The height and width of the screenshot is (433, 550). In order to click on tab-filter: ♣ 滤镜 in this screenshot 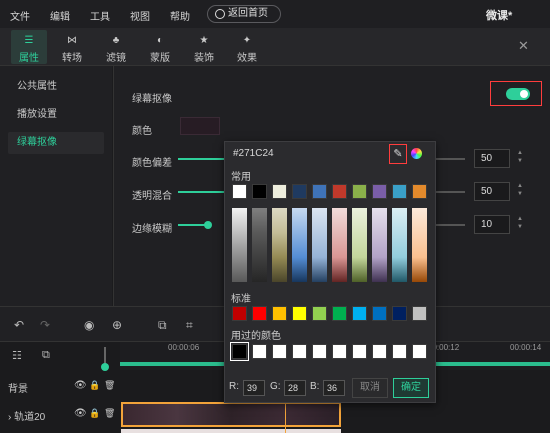, I will do `click(116, 47)`.